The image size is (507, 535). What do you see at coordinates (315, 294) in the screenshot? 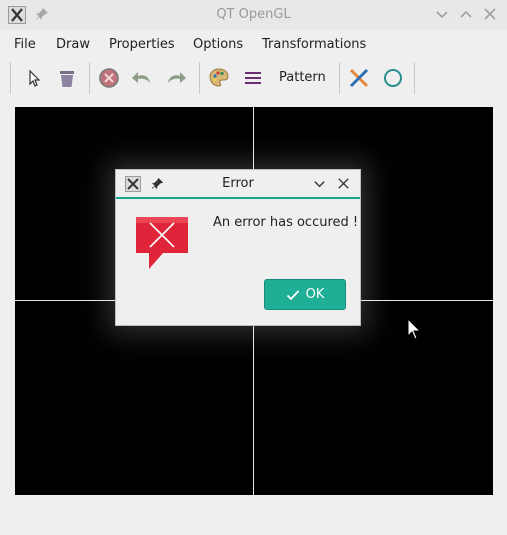
I see `ok-button-label: OK` at bounding box center [315, 294].